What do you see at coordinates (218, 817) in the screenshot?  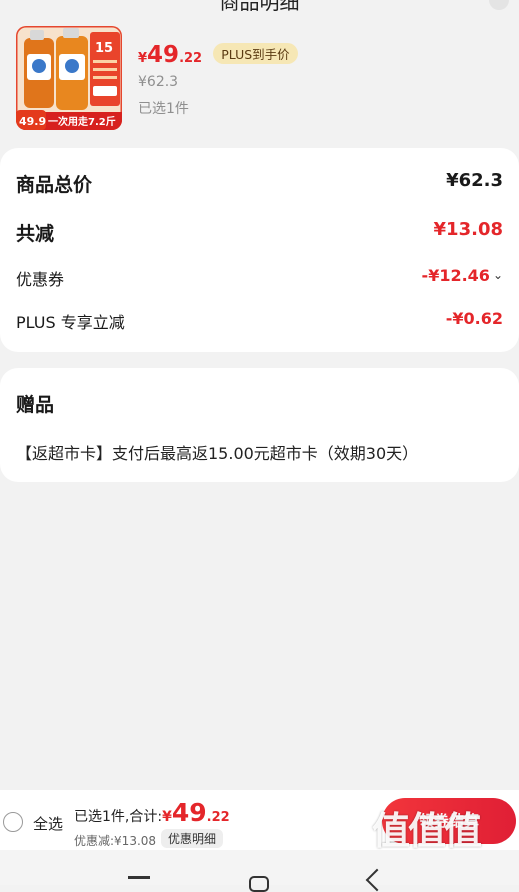 I see `total-decimal: .22` at bounding box center [218, 817].